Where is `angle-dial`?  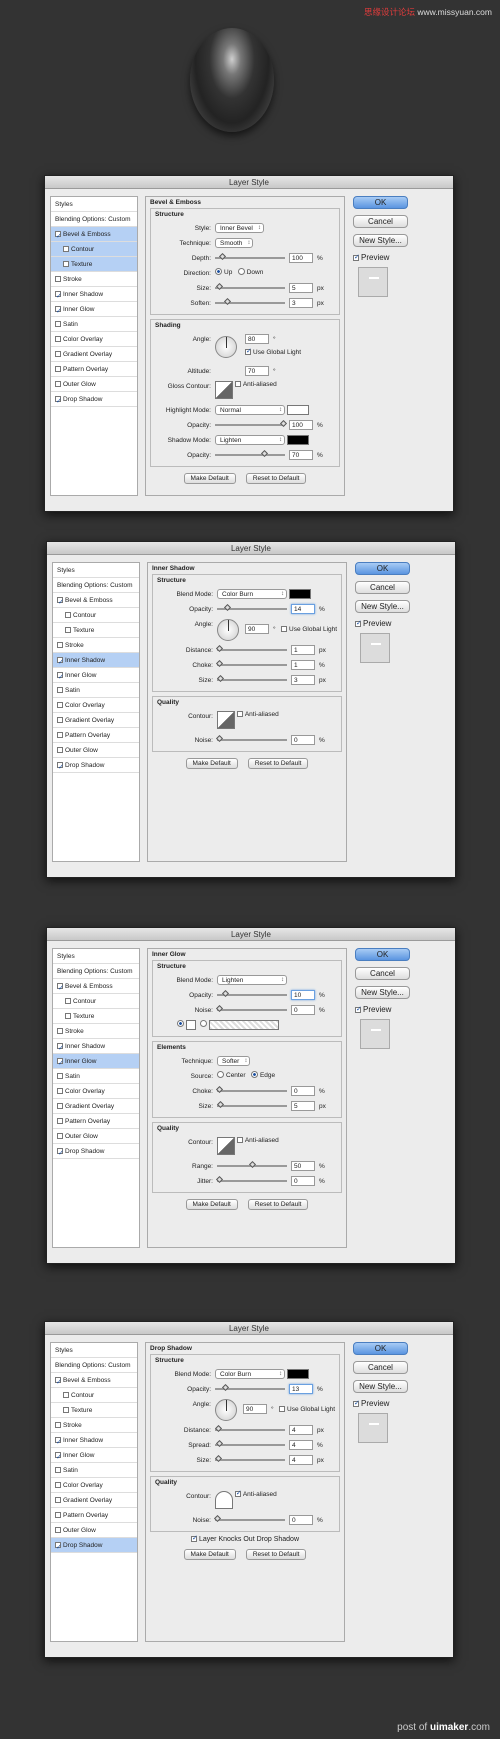 angle-dial is located at coordinates (228, 630).